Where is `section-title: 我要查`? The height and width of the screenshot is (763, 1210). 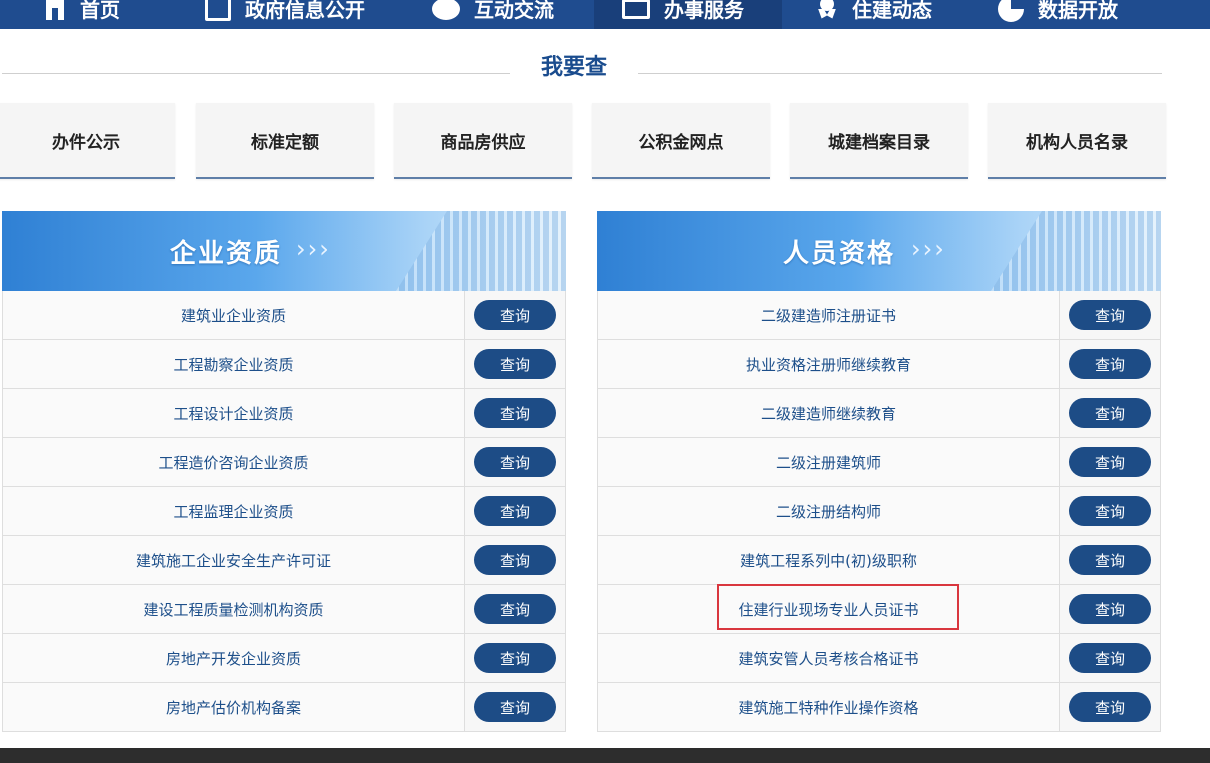
section-title: 我要查 is located at coordinates (573, 67).